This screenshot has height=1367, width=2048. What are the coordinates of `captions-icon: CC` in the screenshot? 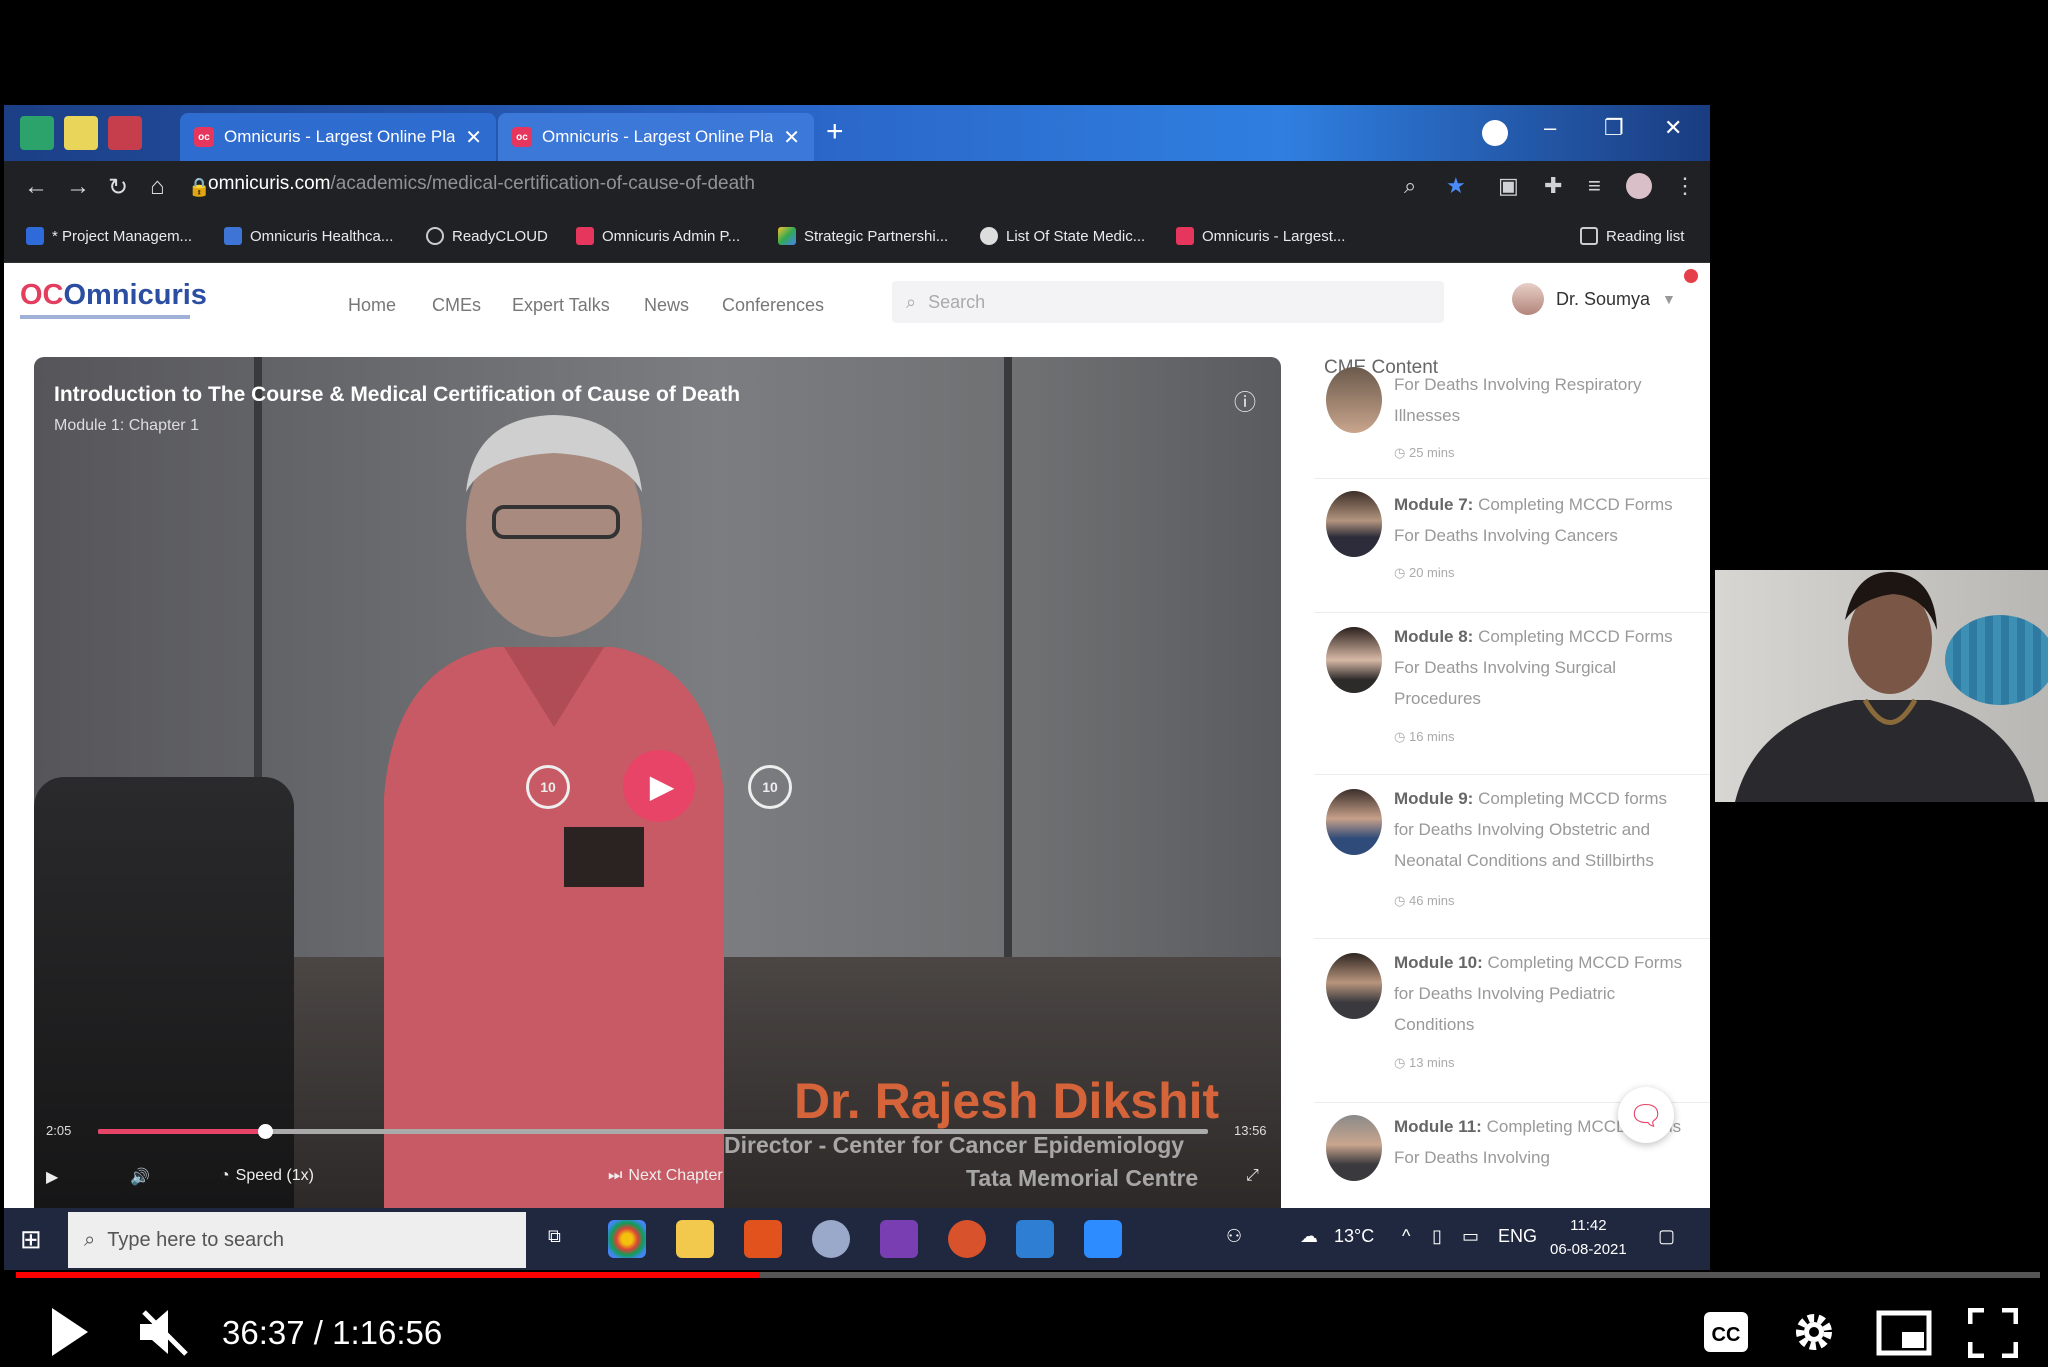 It's located at (1726, 1332).